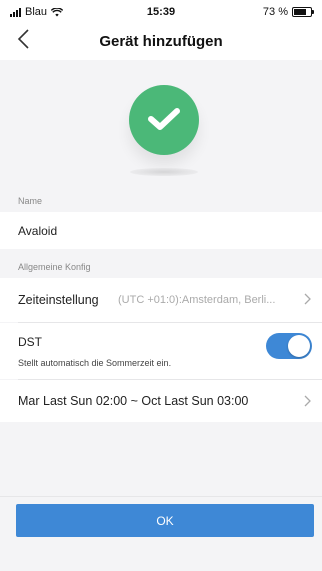 The image size is (322, 571). Describe the element at coordinates (37, 231) in the screenshot. I see `name-value: Avaloid` at that location.